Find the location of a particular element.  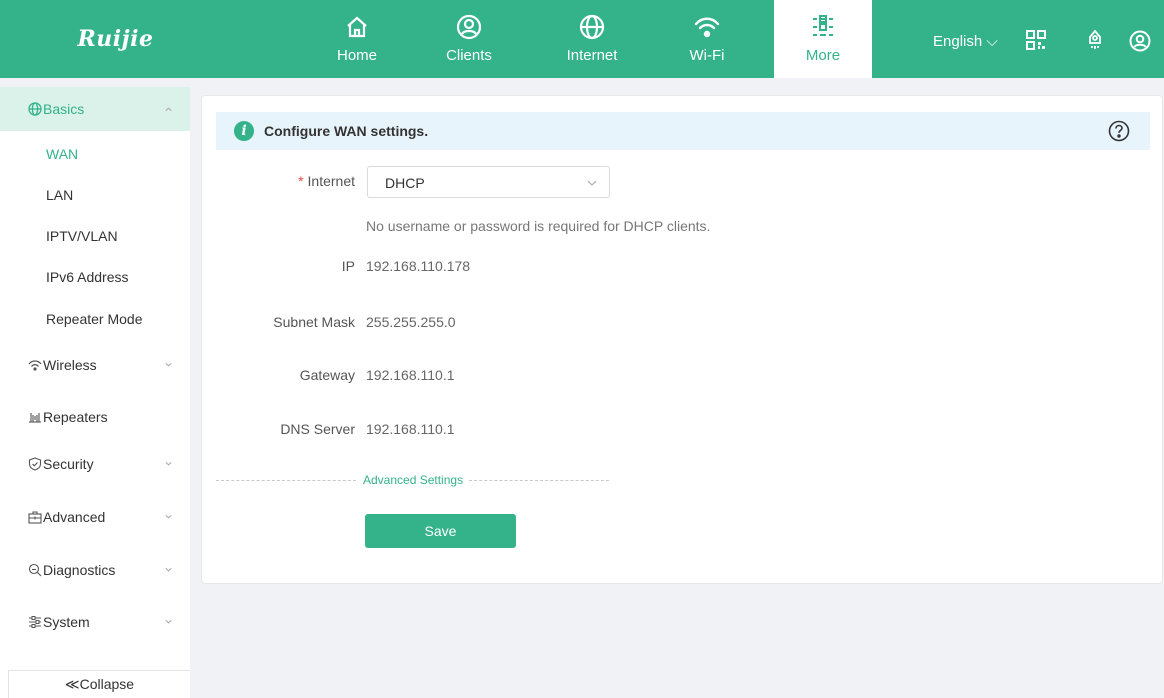

nav-label: Wi-Fi is located at coordinates (707, 55).